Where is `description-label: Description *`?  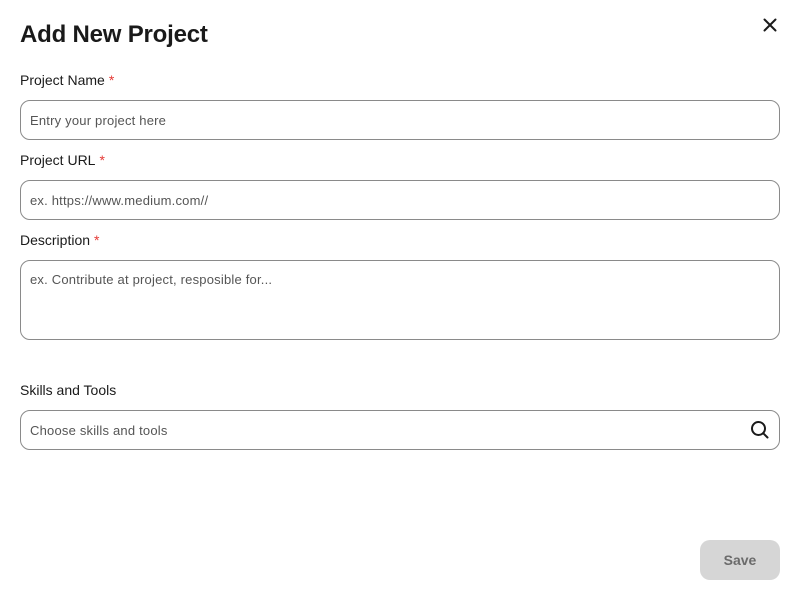
description-label: Description * is located at coordinates (59, 240).